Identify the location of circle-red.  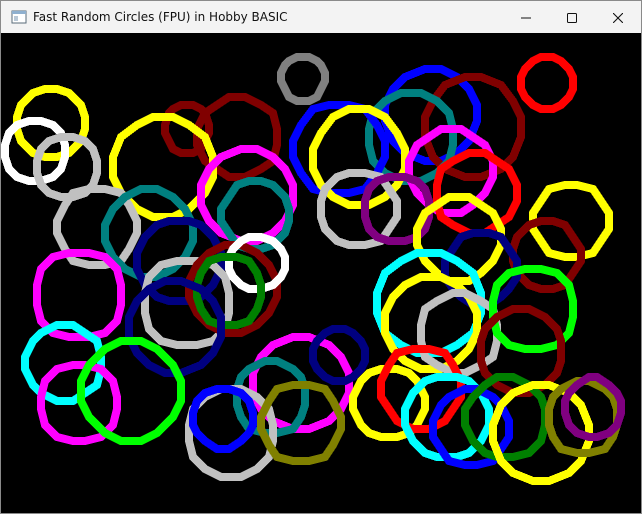
(547, 83).